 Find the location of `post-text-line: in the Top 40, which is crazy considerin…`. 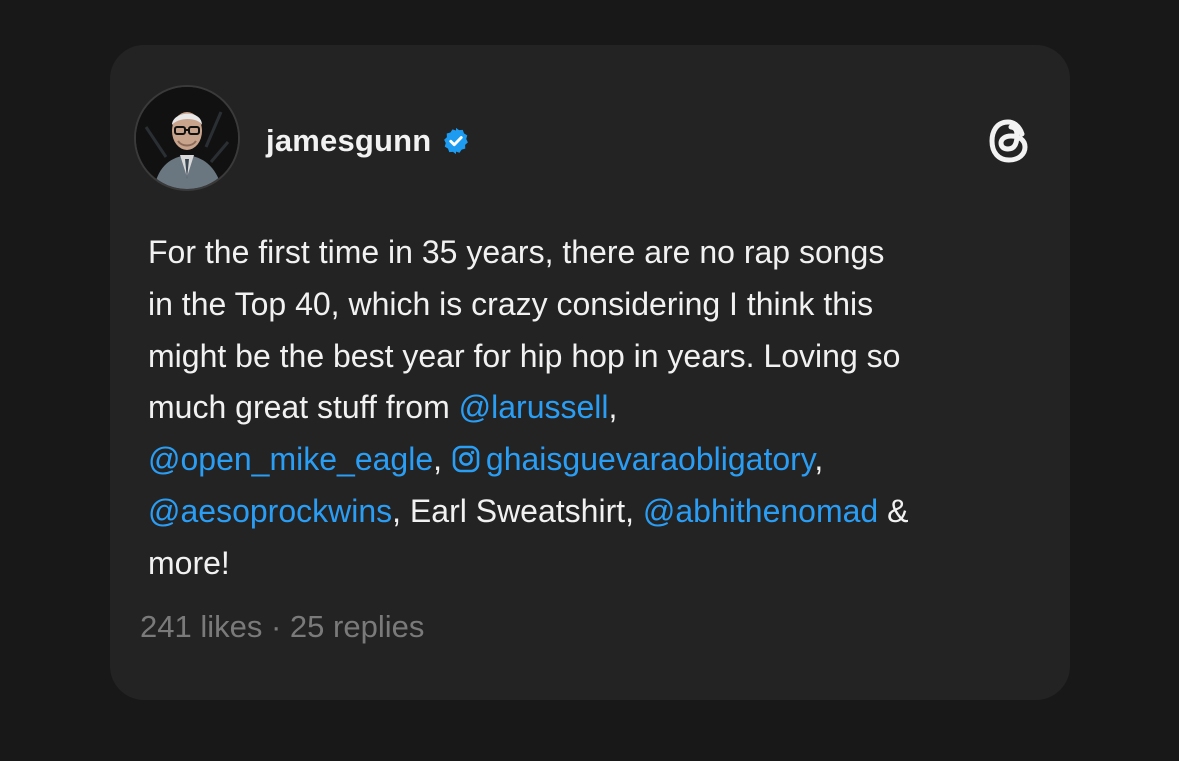

post-text-line: in the Top 40, which is crazy considerin… is located at coordinates (511, 303).